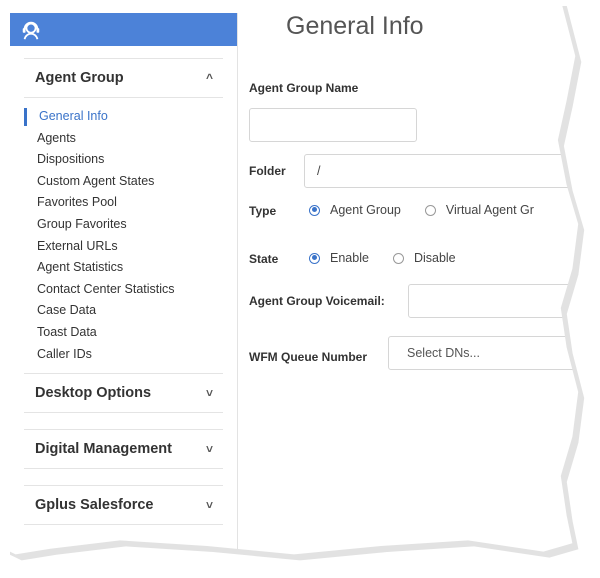 Image resolution: width=600 pixels, height=578 pixels. I want to click on state-option-label: Enable, so click(349, 258).